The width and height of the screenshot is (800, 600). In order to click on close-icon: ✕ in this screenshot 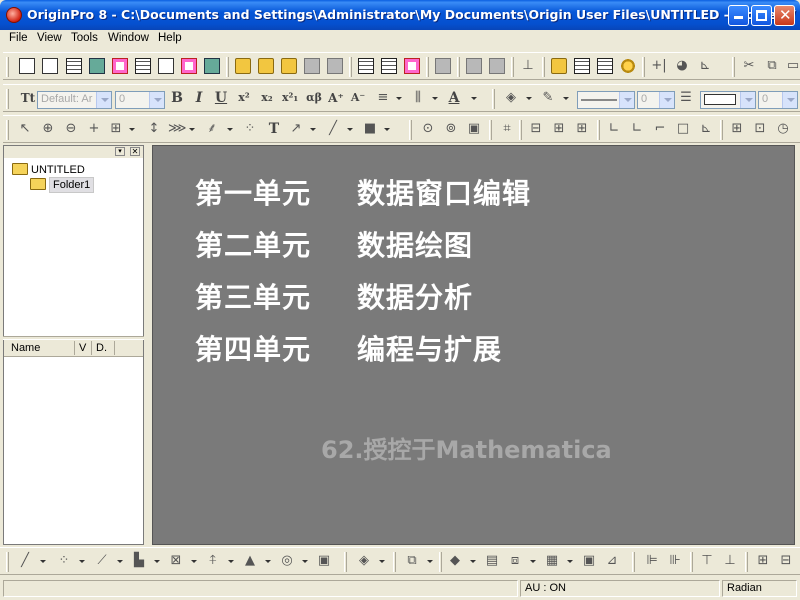, I will do `click(135, 151)`.